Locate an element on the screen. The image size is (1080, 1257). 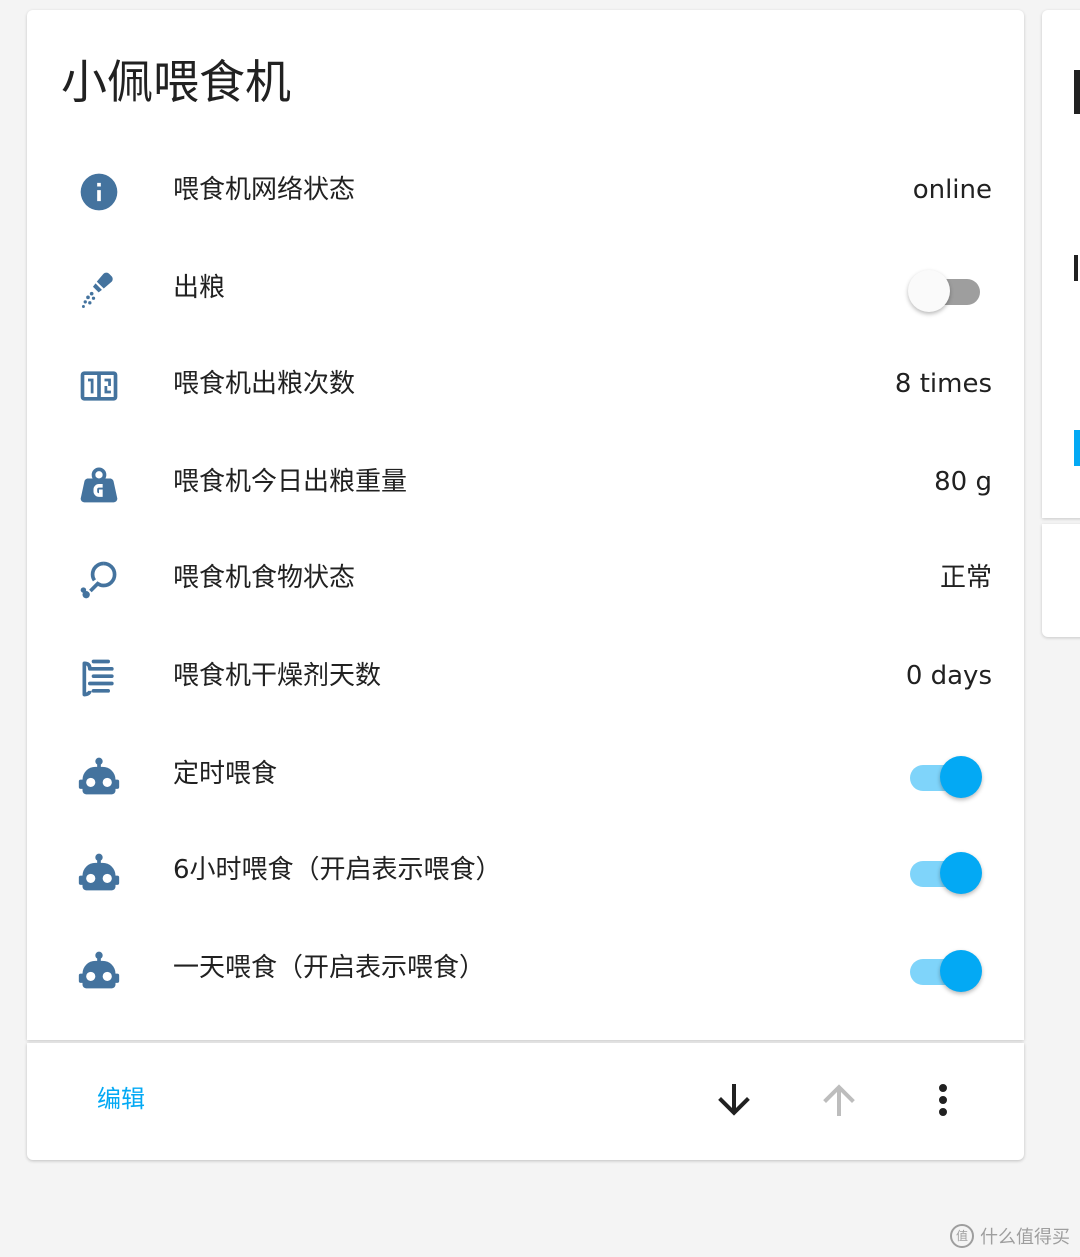
entity-row-desiccant-days: 喂食机干燥剂天数 0 days is located at coordinates (525, 676).